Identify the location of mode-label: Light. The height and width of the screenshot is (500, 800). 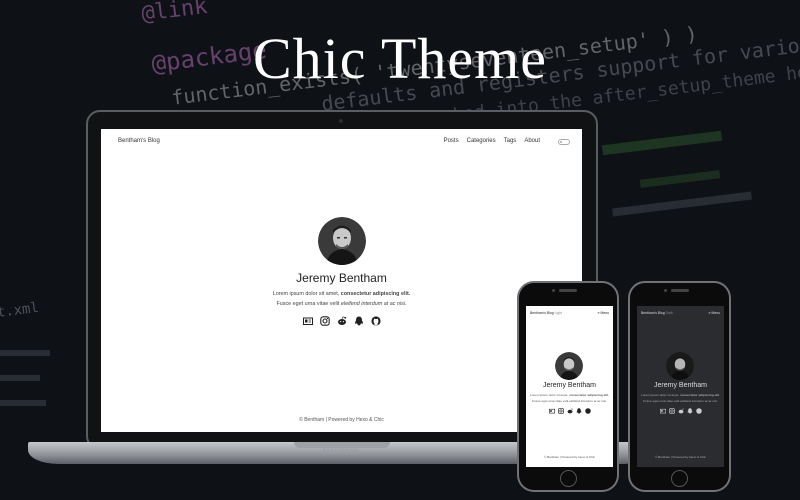
(558, 313).